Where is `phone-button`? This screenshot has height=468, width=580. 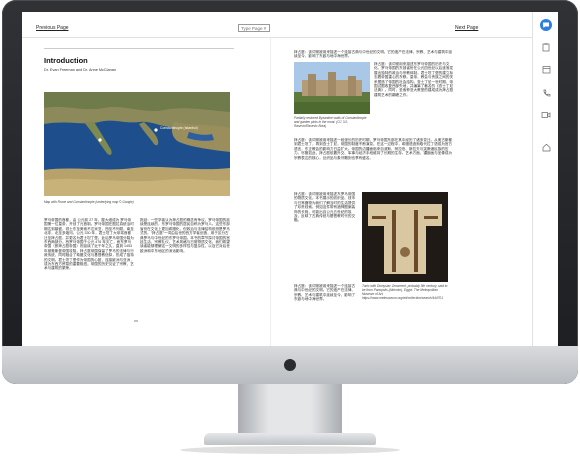 phone-button is located at coordinates (546, 93).